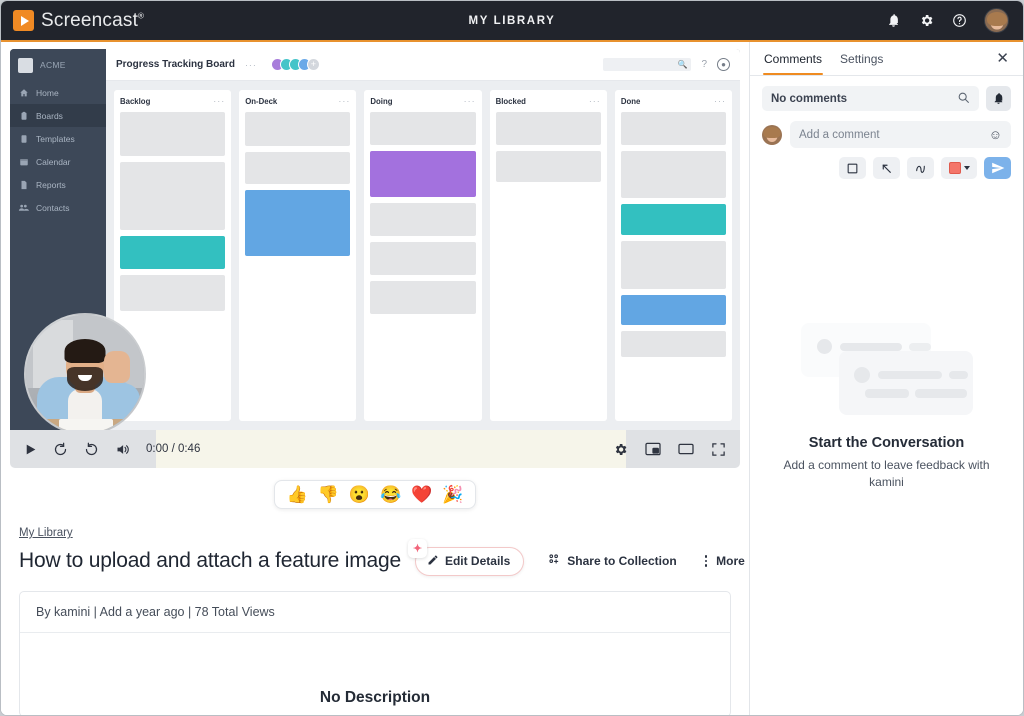  What do you see at coordinates (421, 494) in the screenshot?
I see `reaction-heart-icon: ❤️` at bounding box center [421, 494].